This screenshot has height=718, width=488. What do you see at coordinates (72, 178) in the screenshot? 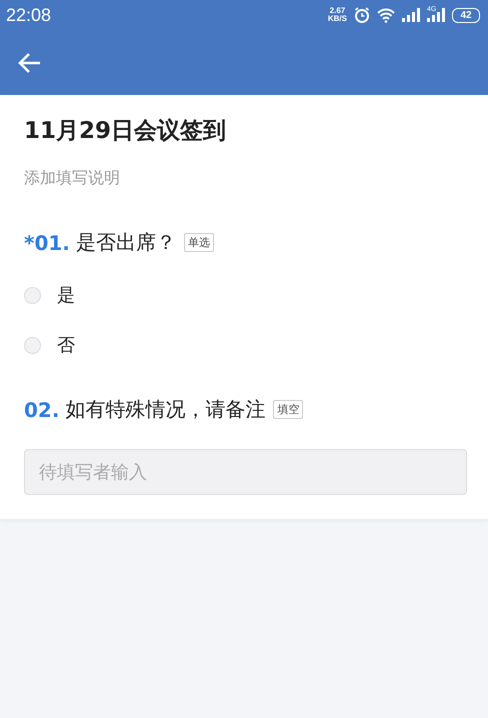
I see `form-description: 添加填写说明` at bounding box center [72, 178].